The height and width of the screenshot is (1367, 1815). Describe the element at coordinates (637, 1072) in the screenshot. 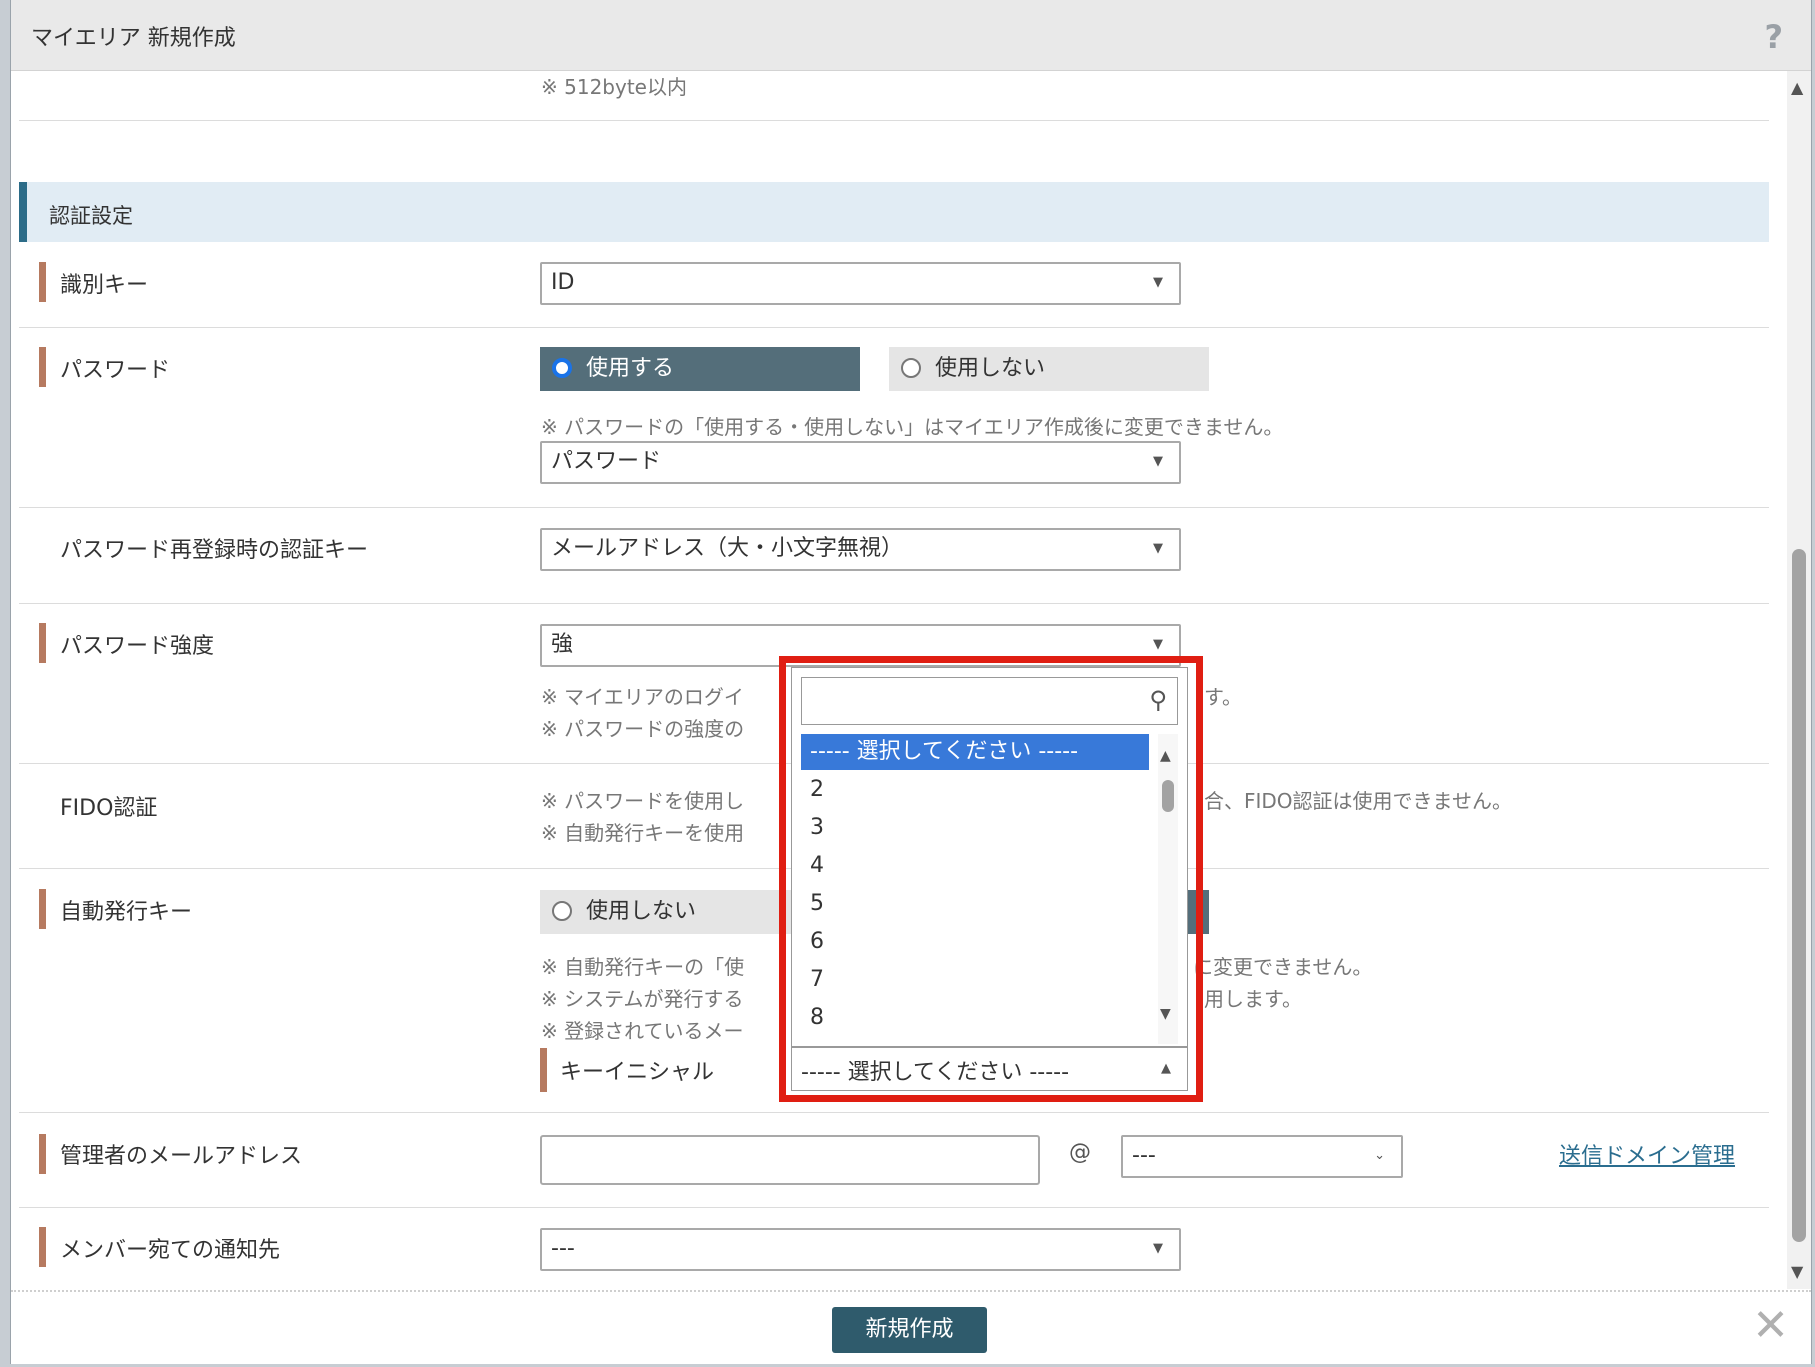

I see `key-initial-label: キーイニシャル` at that location.